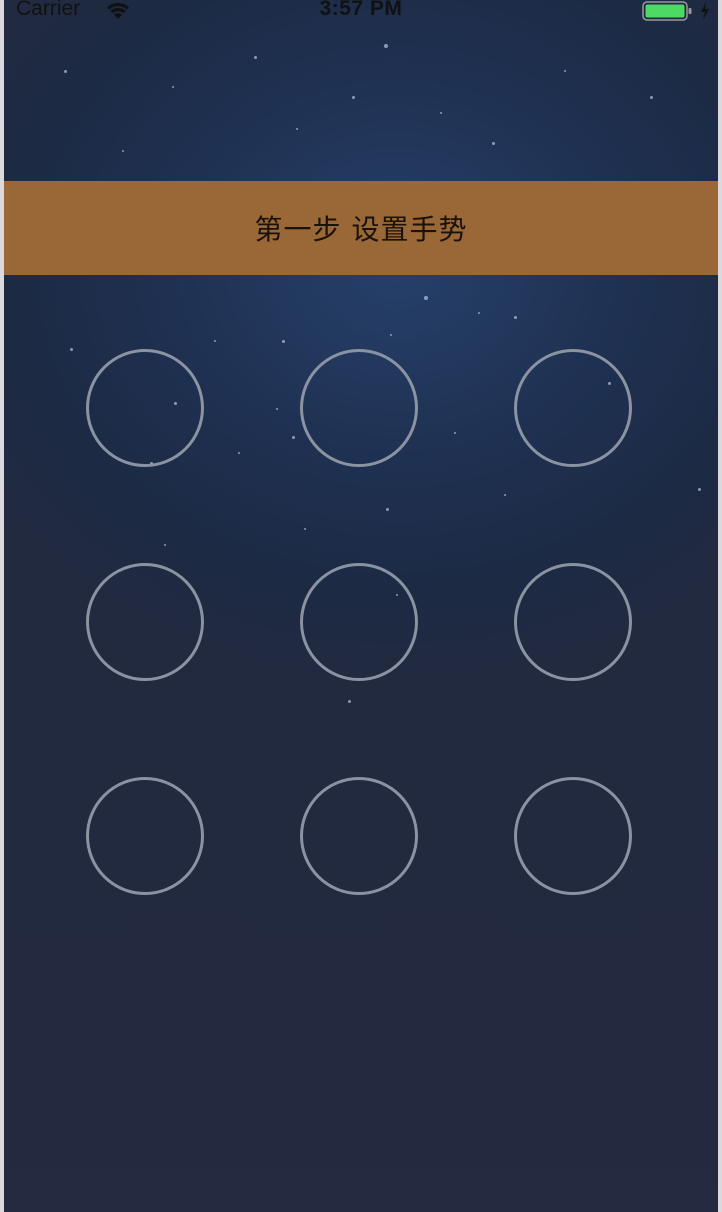 The width and height of the screenshot is (722, 1212). I want to click on status-bar: Carrier 3:57 PM, so click(361, 13).